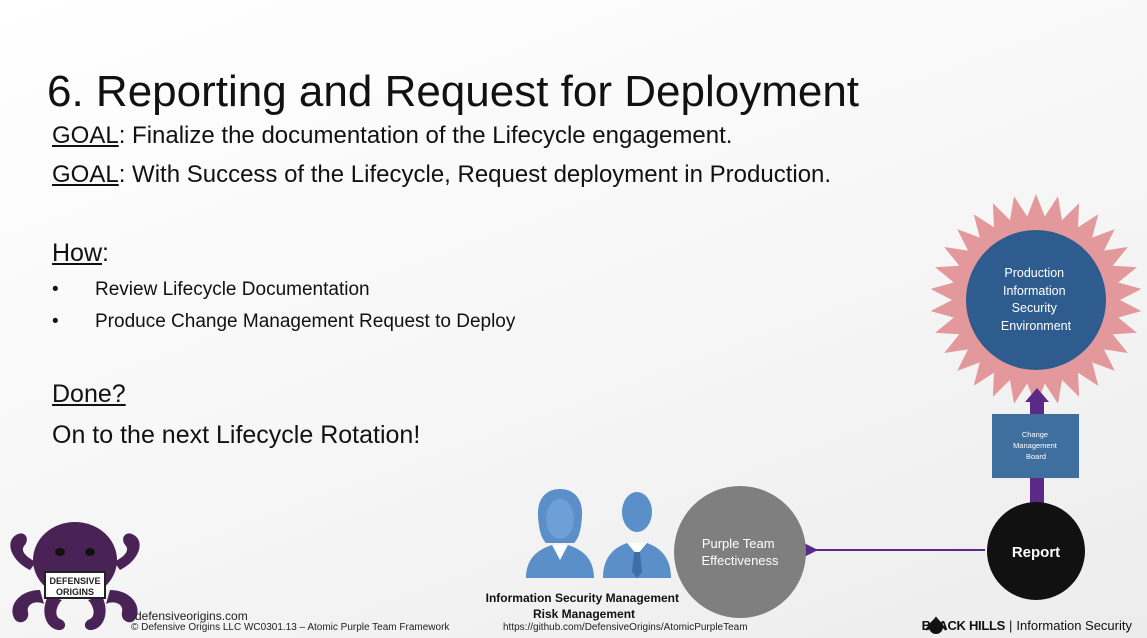  What do you see at coordinates (1034, 273) in the screenshot?
I see `production-label-line: Production` at bounding box center [1034, 273].